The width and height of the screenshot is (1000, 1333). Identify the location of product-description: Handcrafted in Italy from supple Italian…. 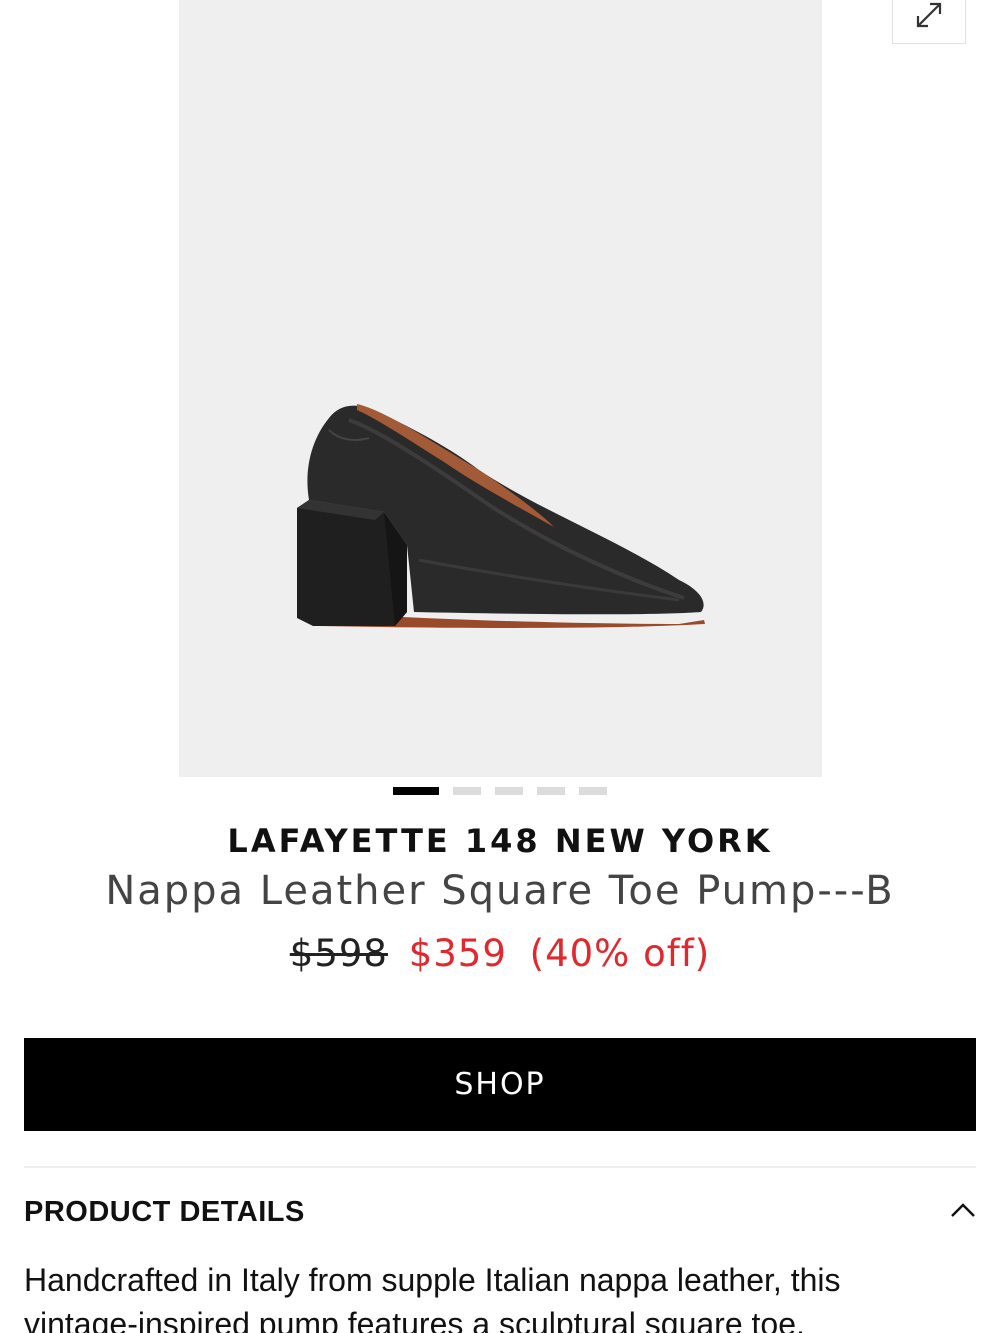
(432, 1297).